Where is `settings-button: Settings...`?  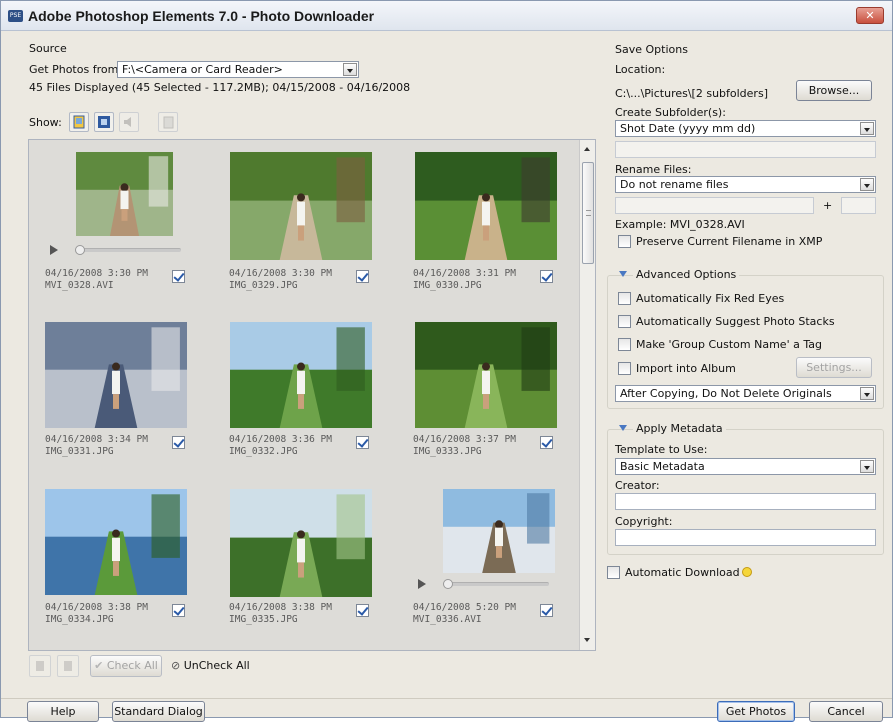
settings-button: Settings... is located at coordinates (834, 367).